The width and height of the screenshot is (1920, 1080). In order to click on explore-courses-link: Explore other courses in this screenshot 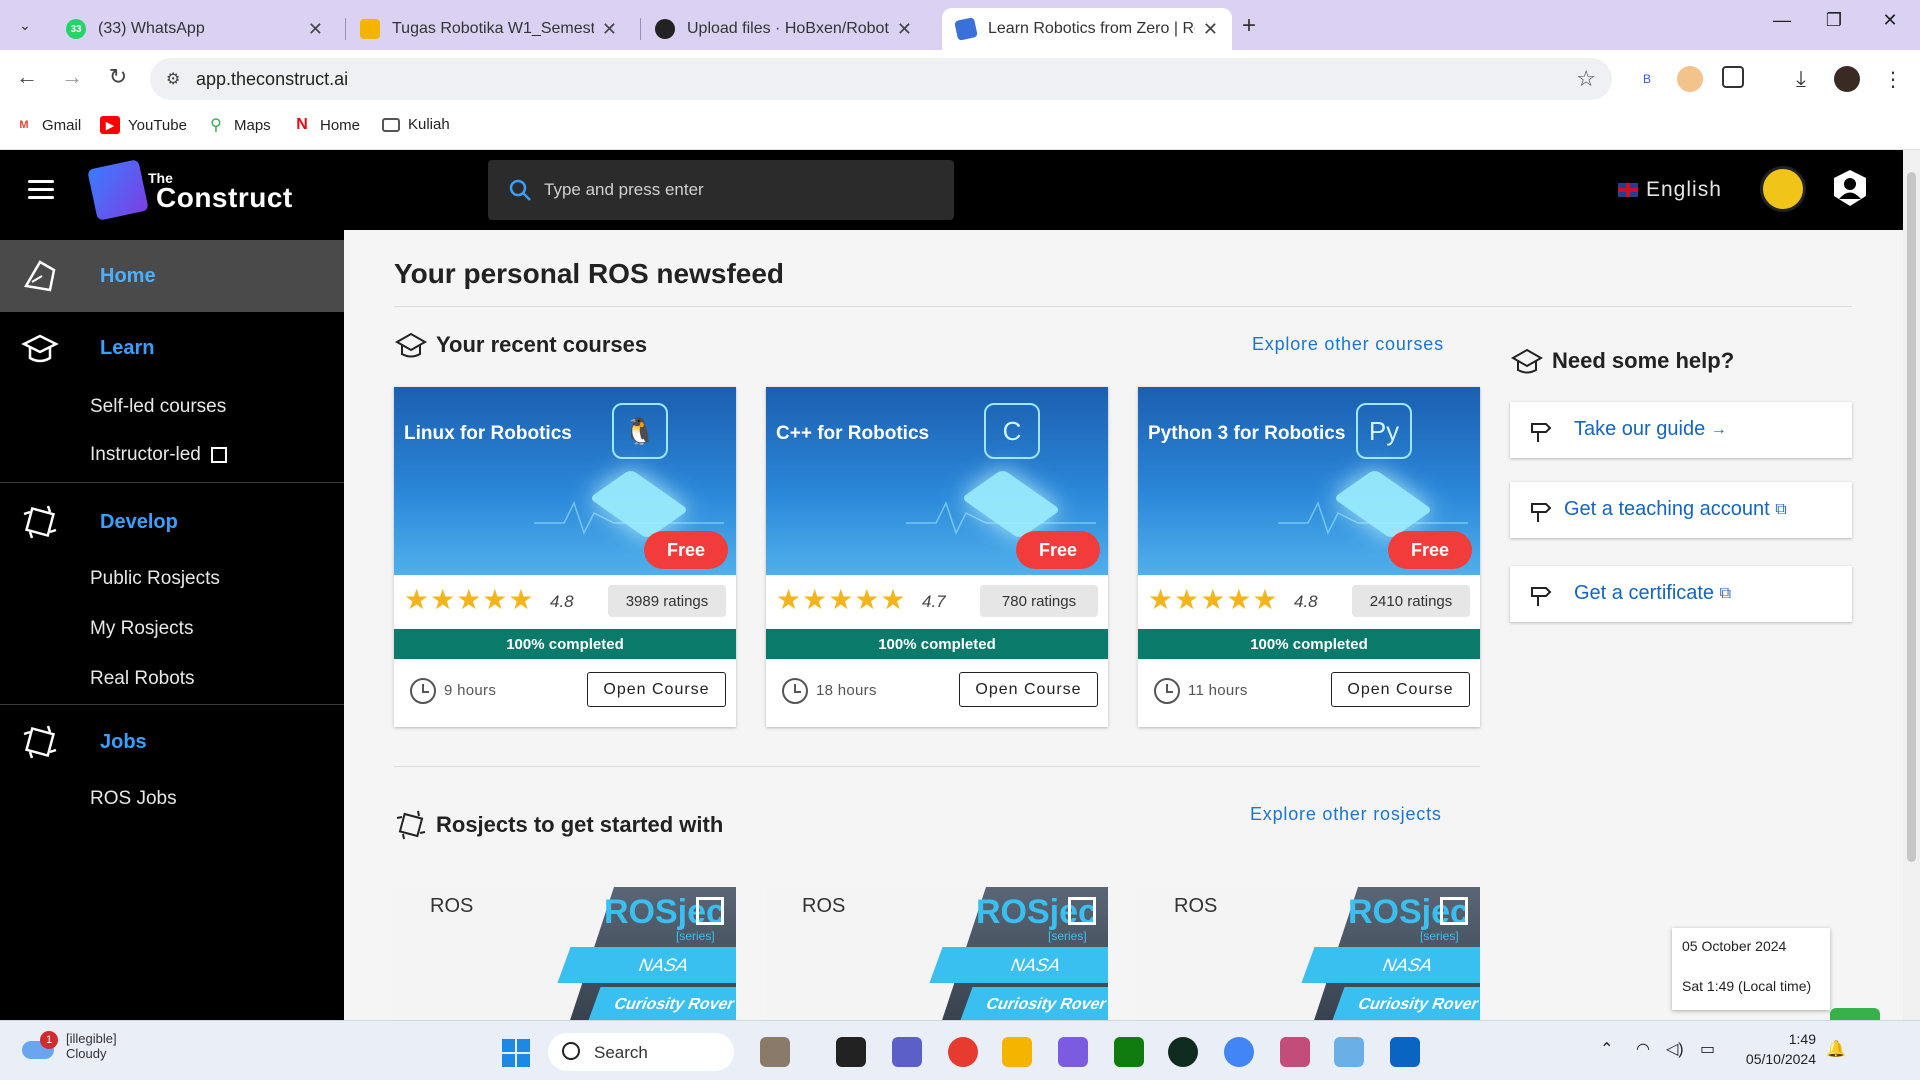, I will do `click(1348, 344)`.